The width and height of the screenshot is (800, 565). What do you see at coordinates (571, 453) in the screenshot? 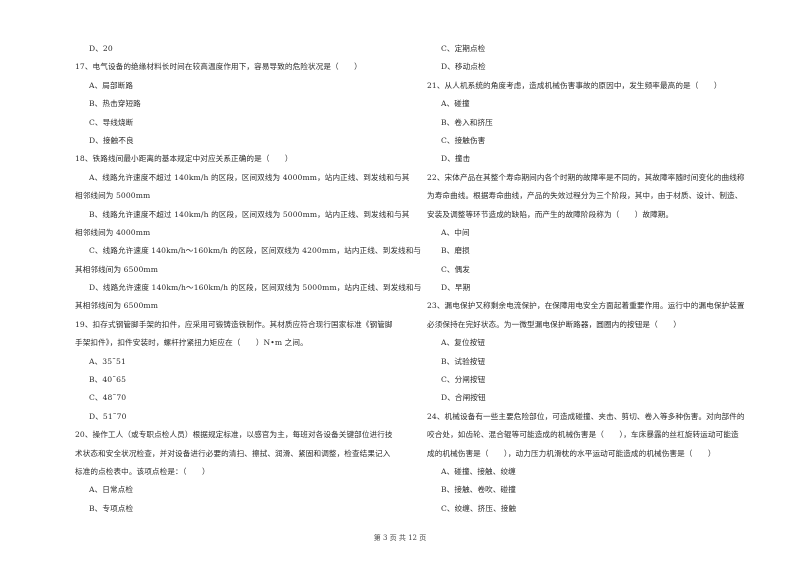
I see `question-text: 成的机械伤害是（ ），动力压力机滑枕的水平运动可能造成的机械伤害是（ ）` at bounding box center [571, 453].